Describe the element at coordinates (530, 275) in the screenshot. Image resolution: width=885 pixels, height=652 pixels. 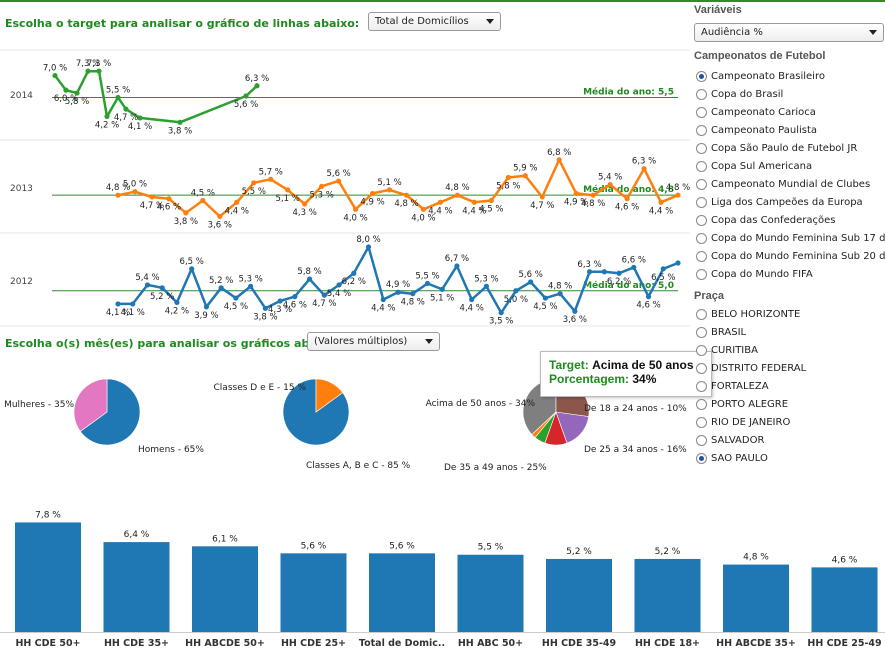
I see `data-label: 5,6 %` at that location.